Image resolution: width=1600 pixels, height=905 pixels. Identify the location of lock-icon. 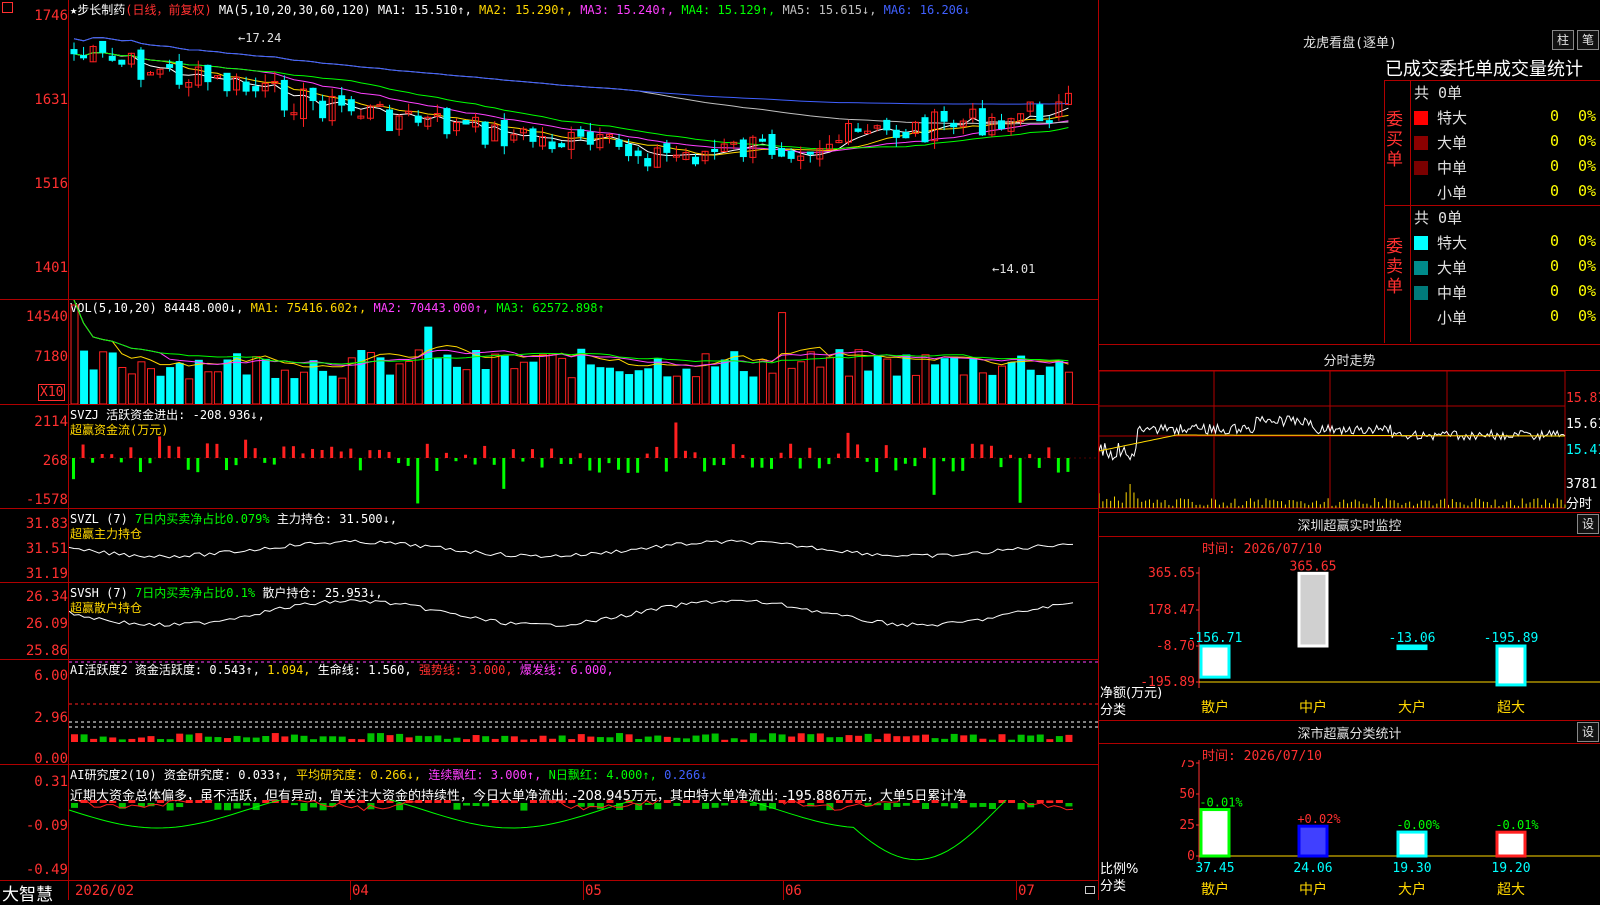
(1090, 890).